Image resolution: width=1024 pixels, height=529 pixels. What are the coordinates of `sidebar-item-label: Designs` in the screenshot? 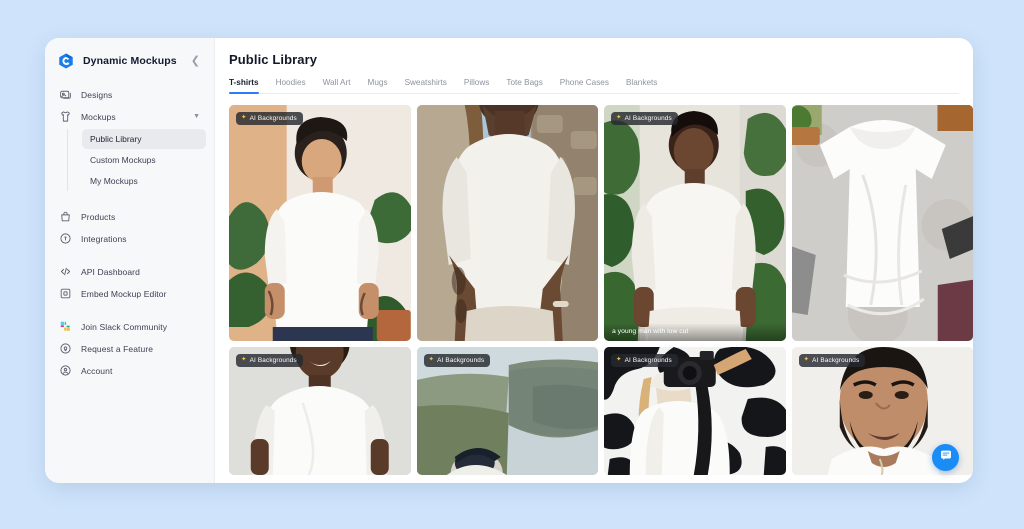 It's located at (97, 94).